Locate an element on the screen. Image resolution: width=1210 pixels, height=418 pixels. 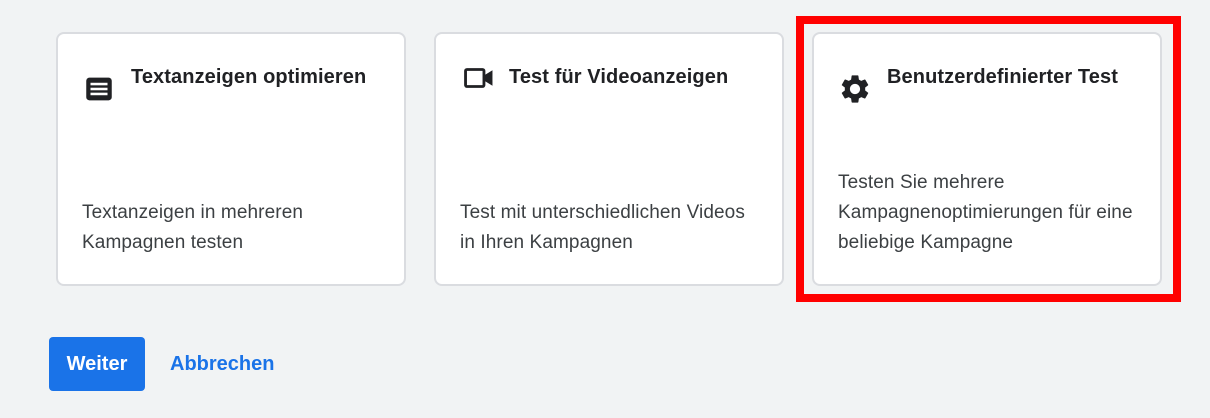
videocam-icon is located at coordinates (479, 78).